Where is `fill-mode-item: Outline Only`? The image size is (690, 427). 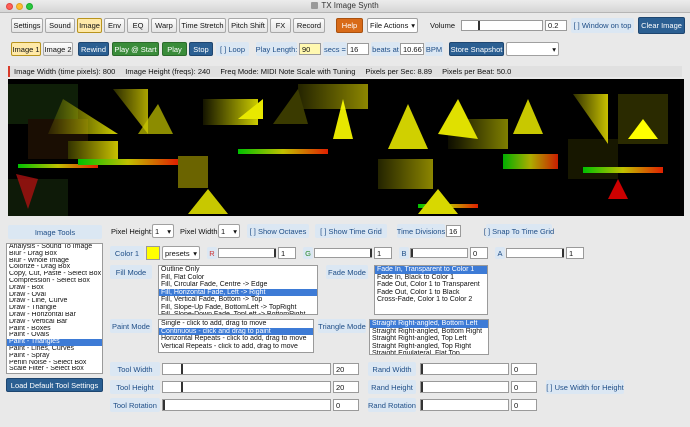
fill-mode-item: Outline Only is located at coordinates (238, 270).